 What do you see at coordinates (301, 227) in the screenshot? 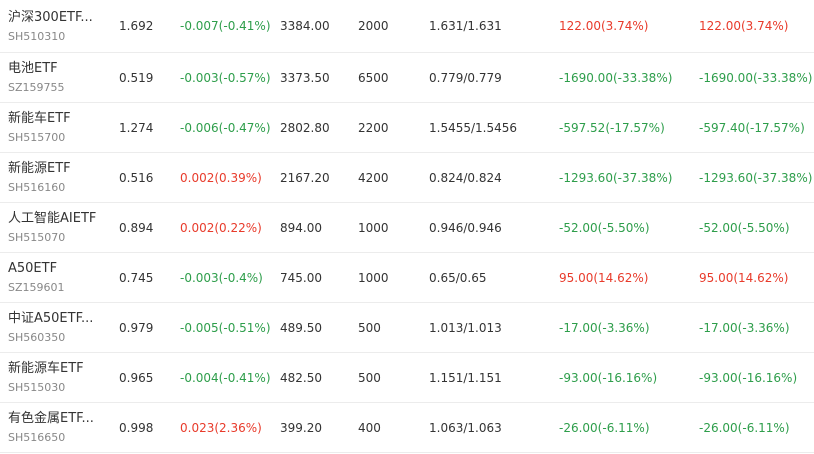
I see `market-value-cell: 894.00` at bounding box center [301, 227].